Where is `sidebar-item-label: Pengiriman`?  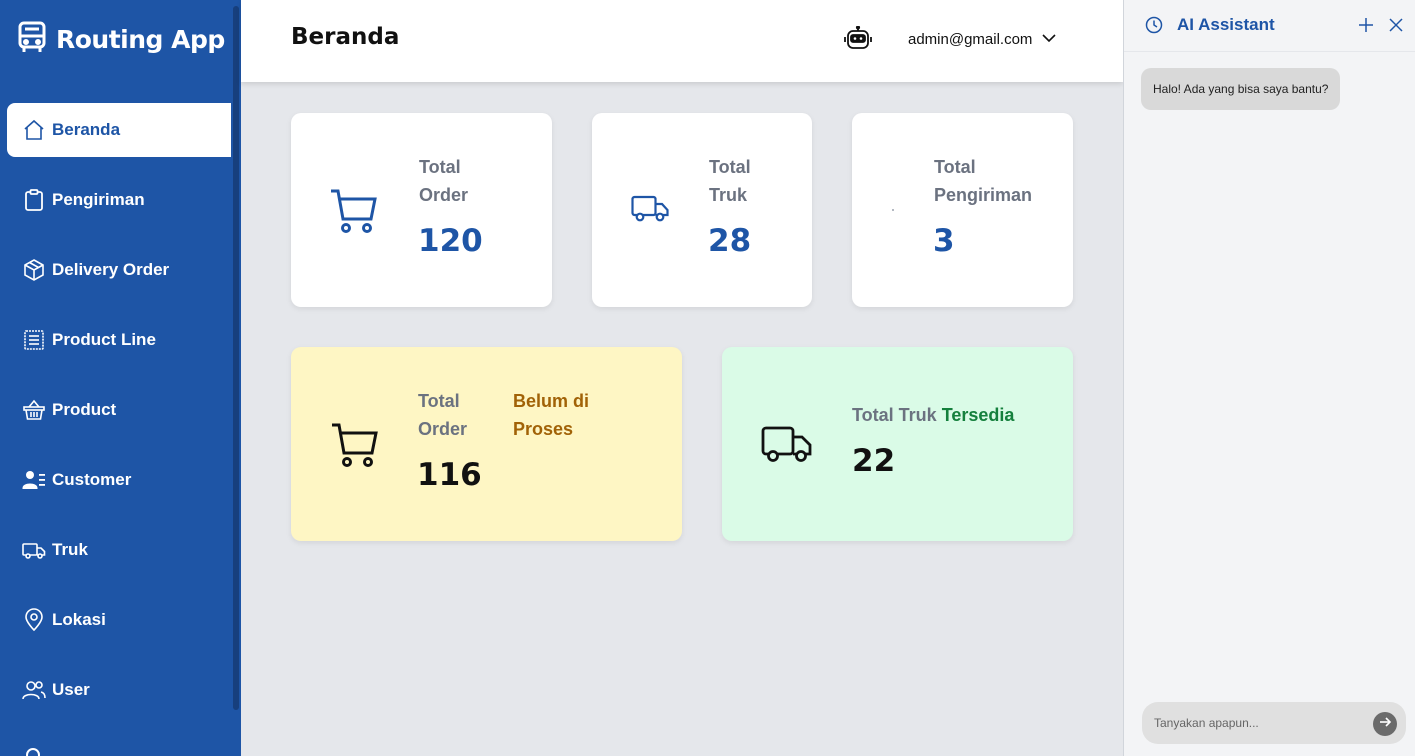
sidebar-item-label: Pengiriman is located at coordinates (98, 199).